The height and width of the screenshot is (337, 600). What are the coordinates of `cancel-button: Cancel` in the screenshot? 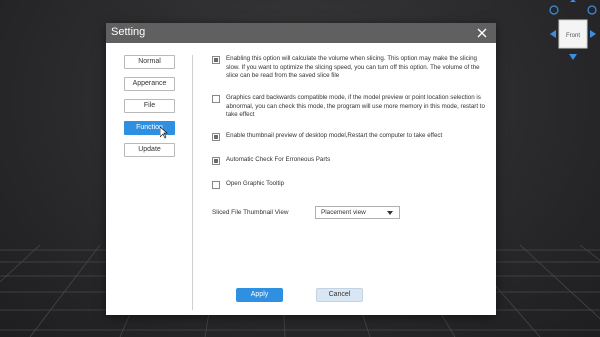 It's located at (339, 295).